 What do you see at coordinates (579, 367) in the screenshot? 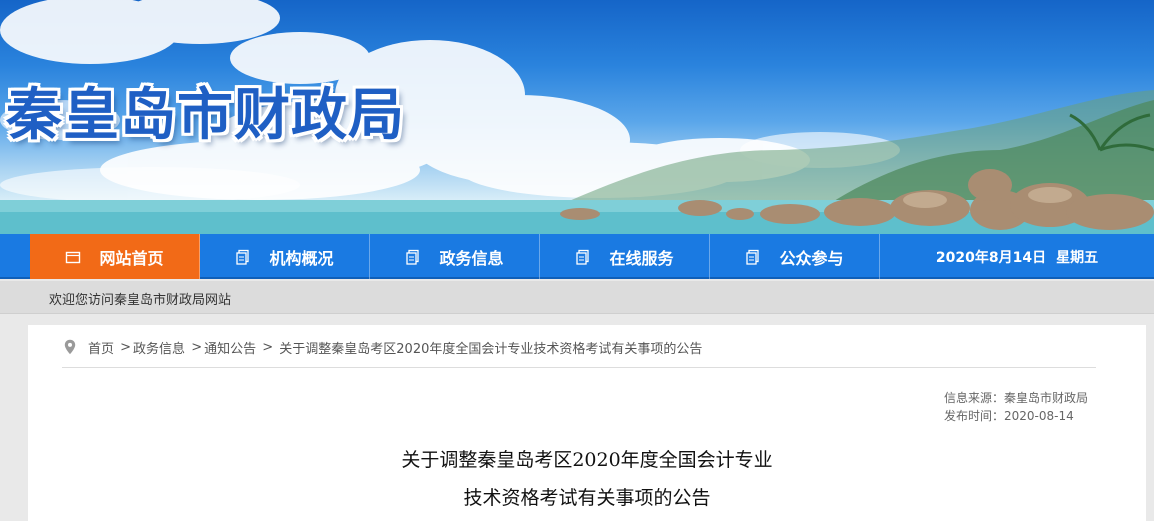
I see `divider` at bounding box center [579, 367].